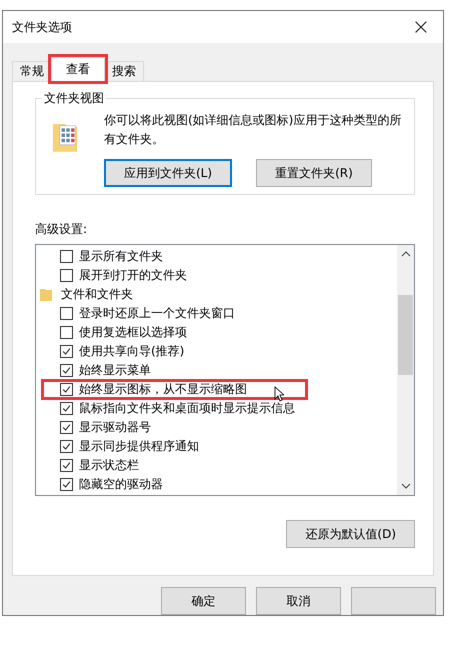 The width and height of the screenshot is (450, 646). I want to click on scrollbar, so click(405, 370).